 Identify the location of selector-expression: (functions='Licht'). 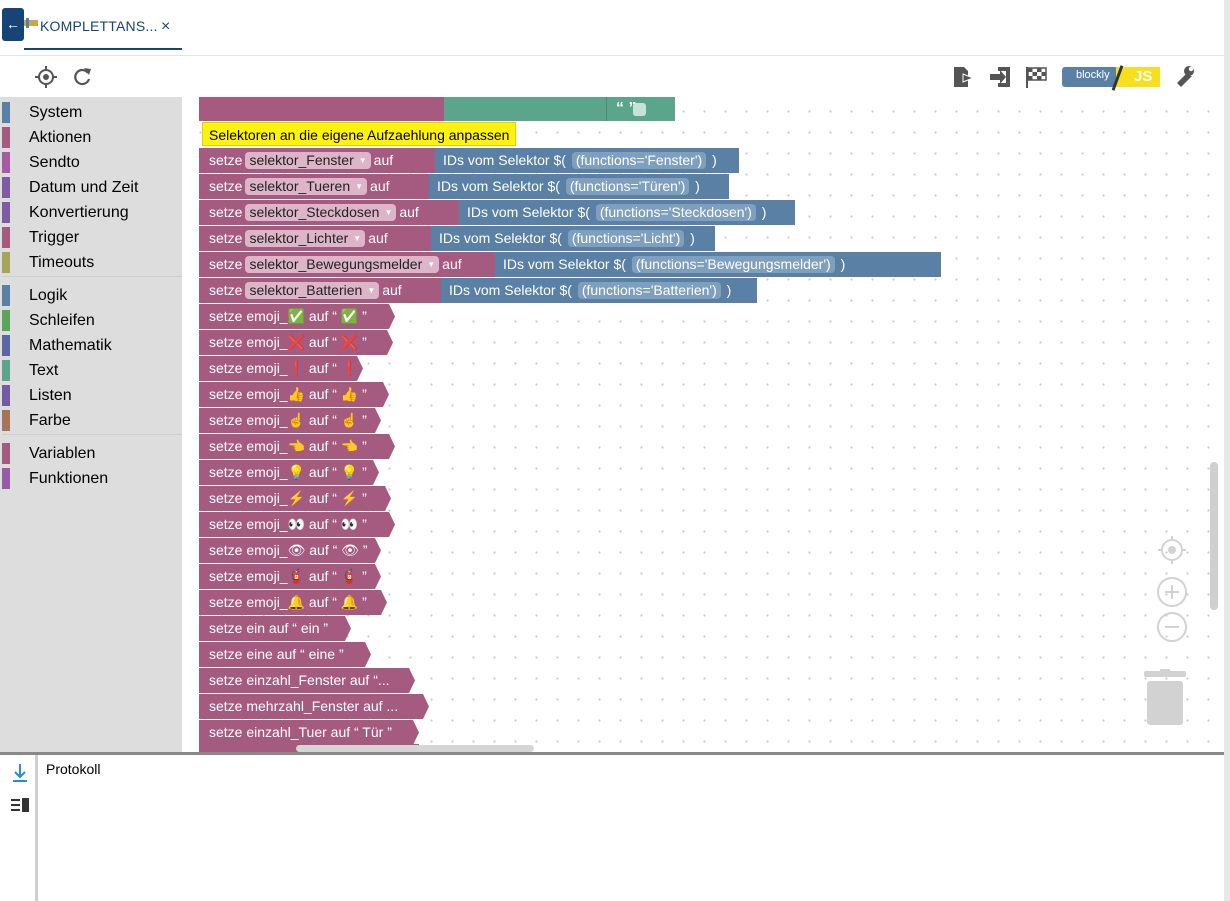
(626, 238).